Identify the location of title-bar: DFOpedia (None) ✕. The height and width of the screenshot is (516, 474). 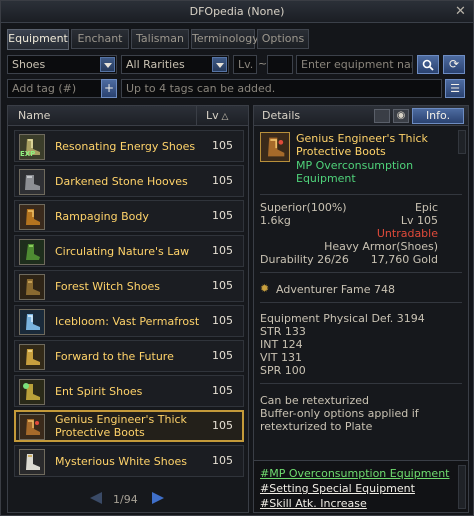
(237, 12).